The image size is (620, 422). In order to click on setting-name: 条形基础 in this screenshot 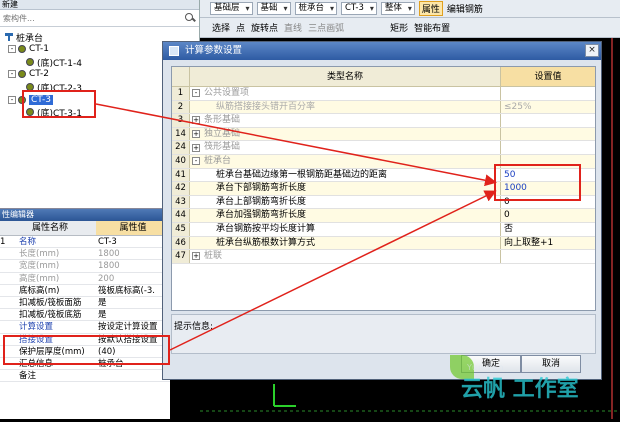, I will do `click(351, 120)`.